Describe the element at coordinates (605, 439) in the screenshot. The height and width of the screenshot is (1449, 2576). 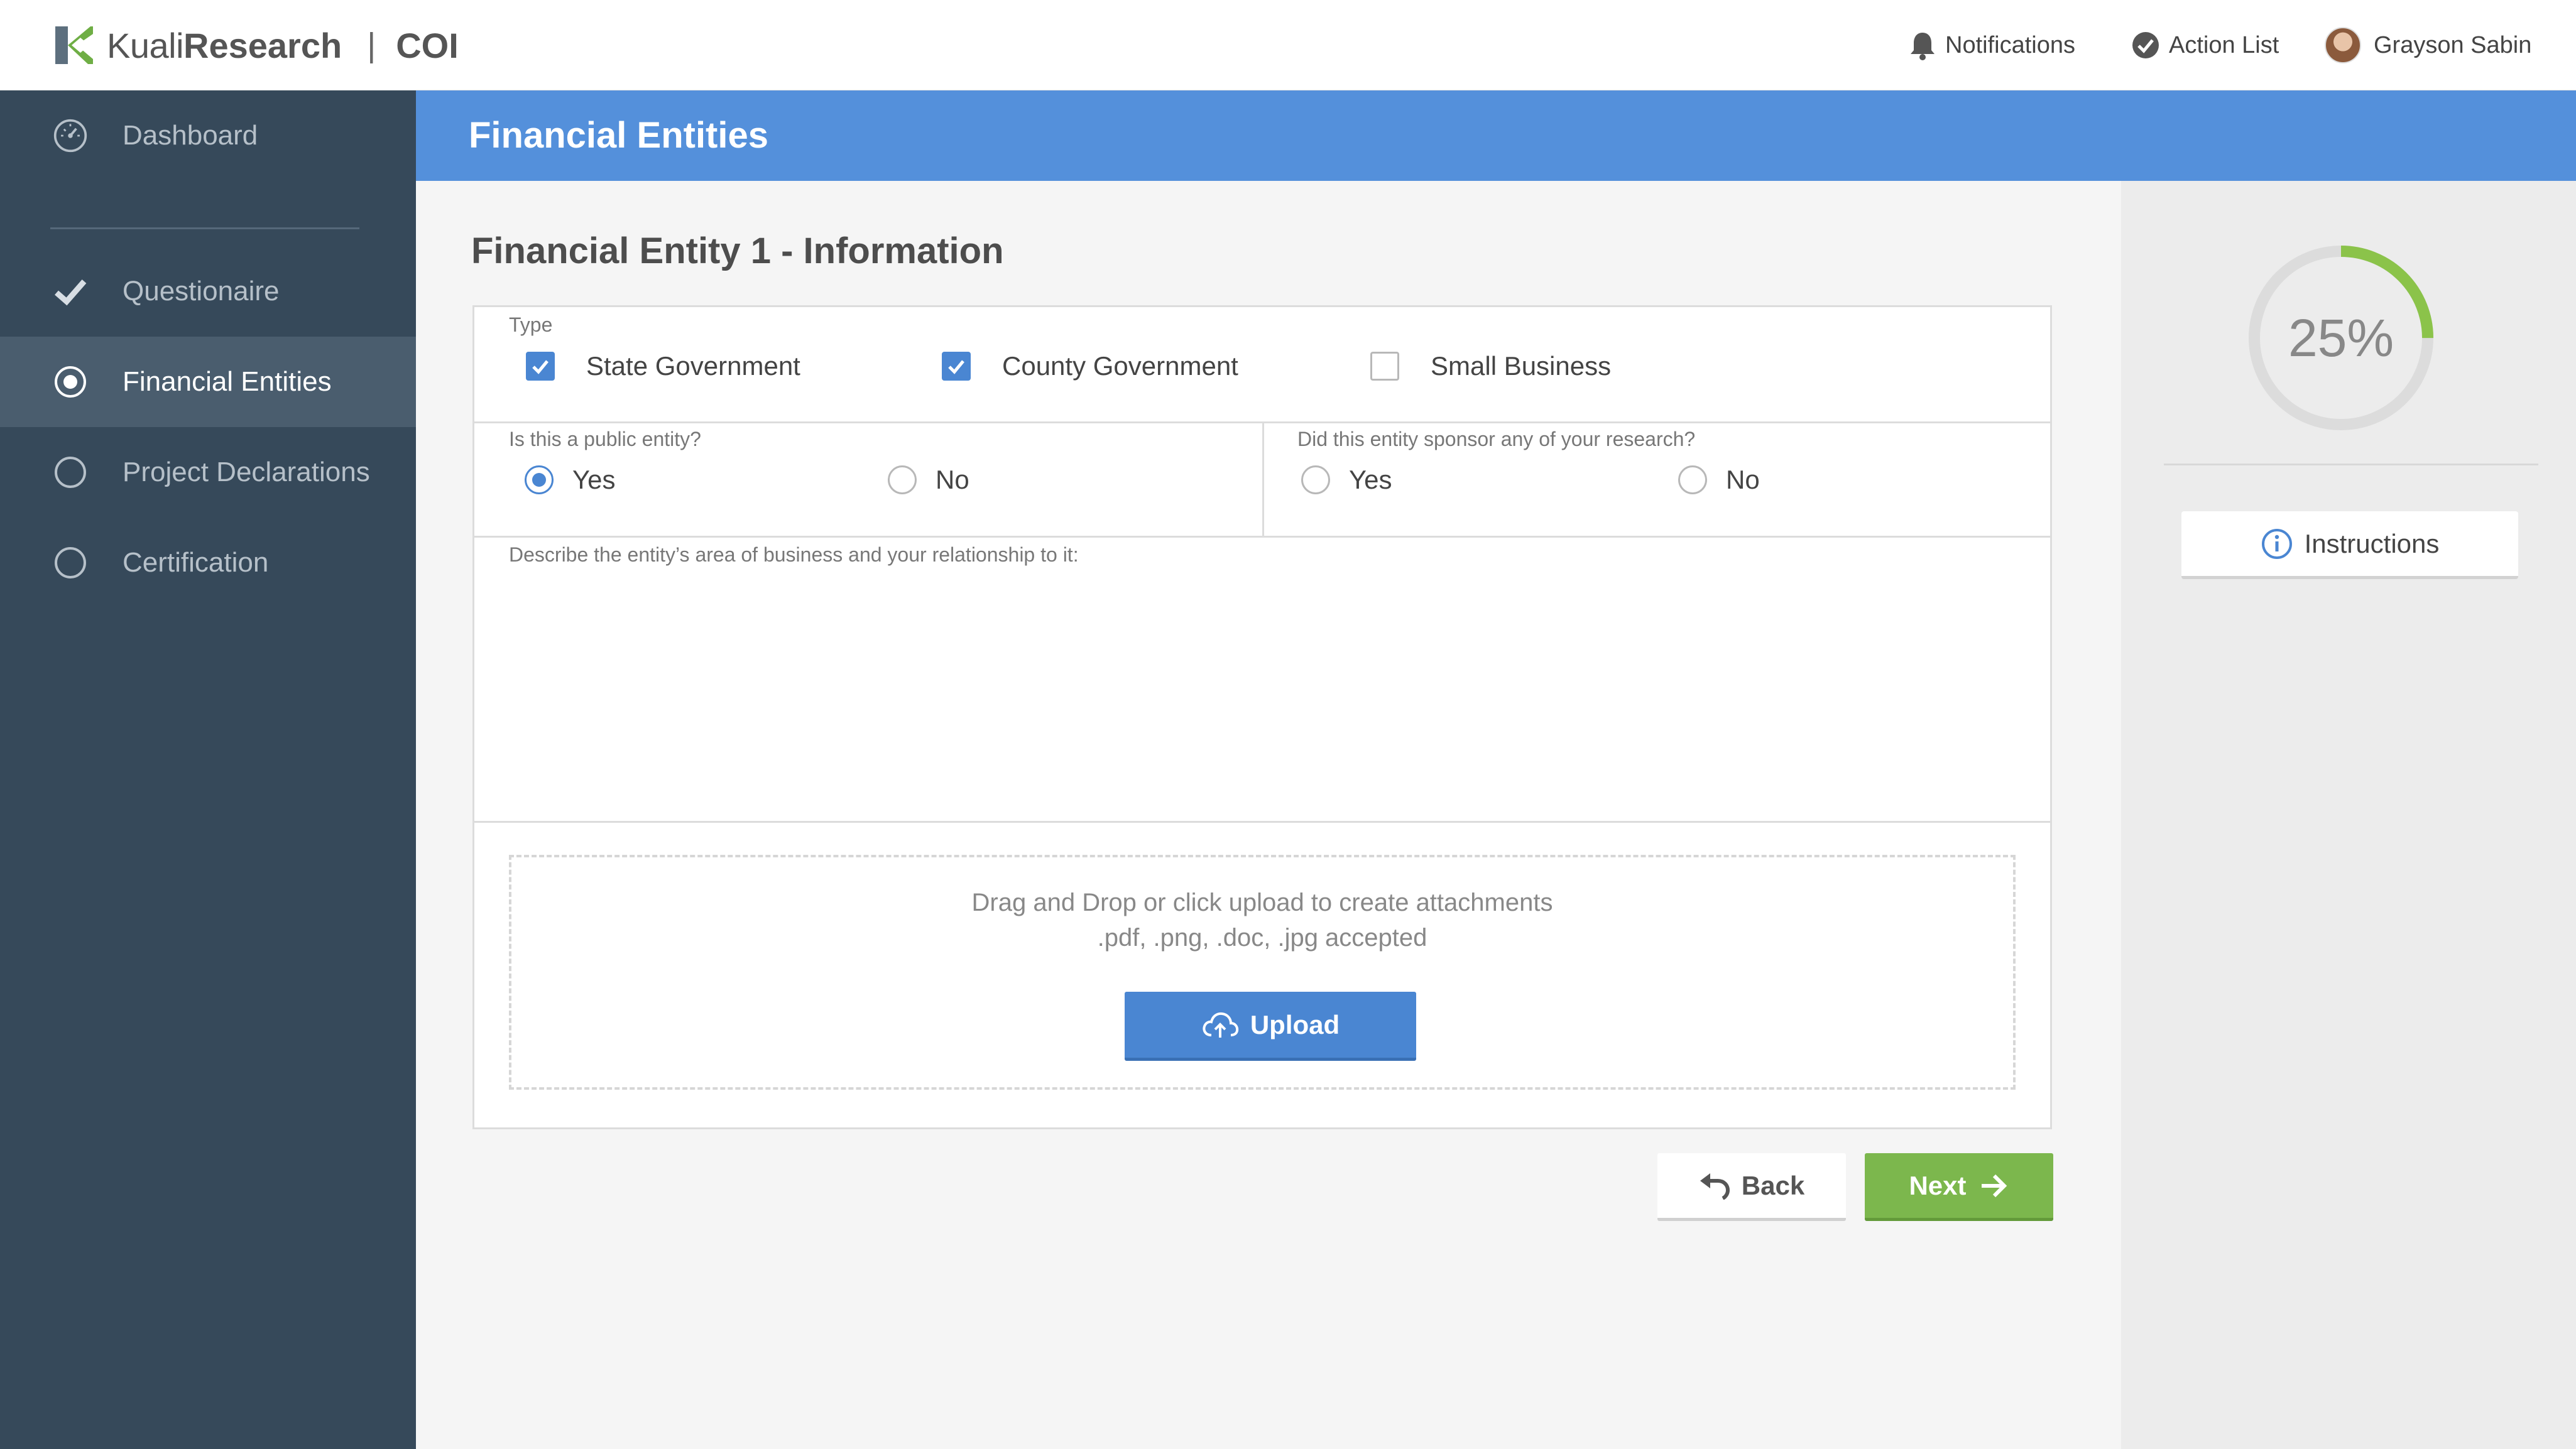
I see `public-entity-question: Is this a public entity?` at that location.